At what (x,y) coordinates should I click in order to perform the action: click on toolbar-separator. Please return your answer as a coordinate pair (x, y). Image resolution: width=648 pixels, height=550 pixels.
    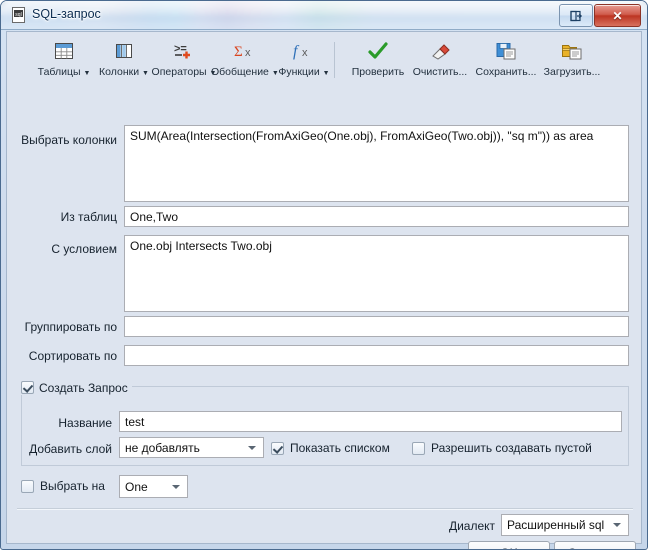
    Looking at the image, I should click on (334, 60).